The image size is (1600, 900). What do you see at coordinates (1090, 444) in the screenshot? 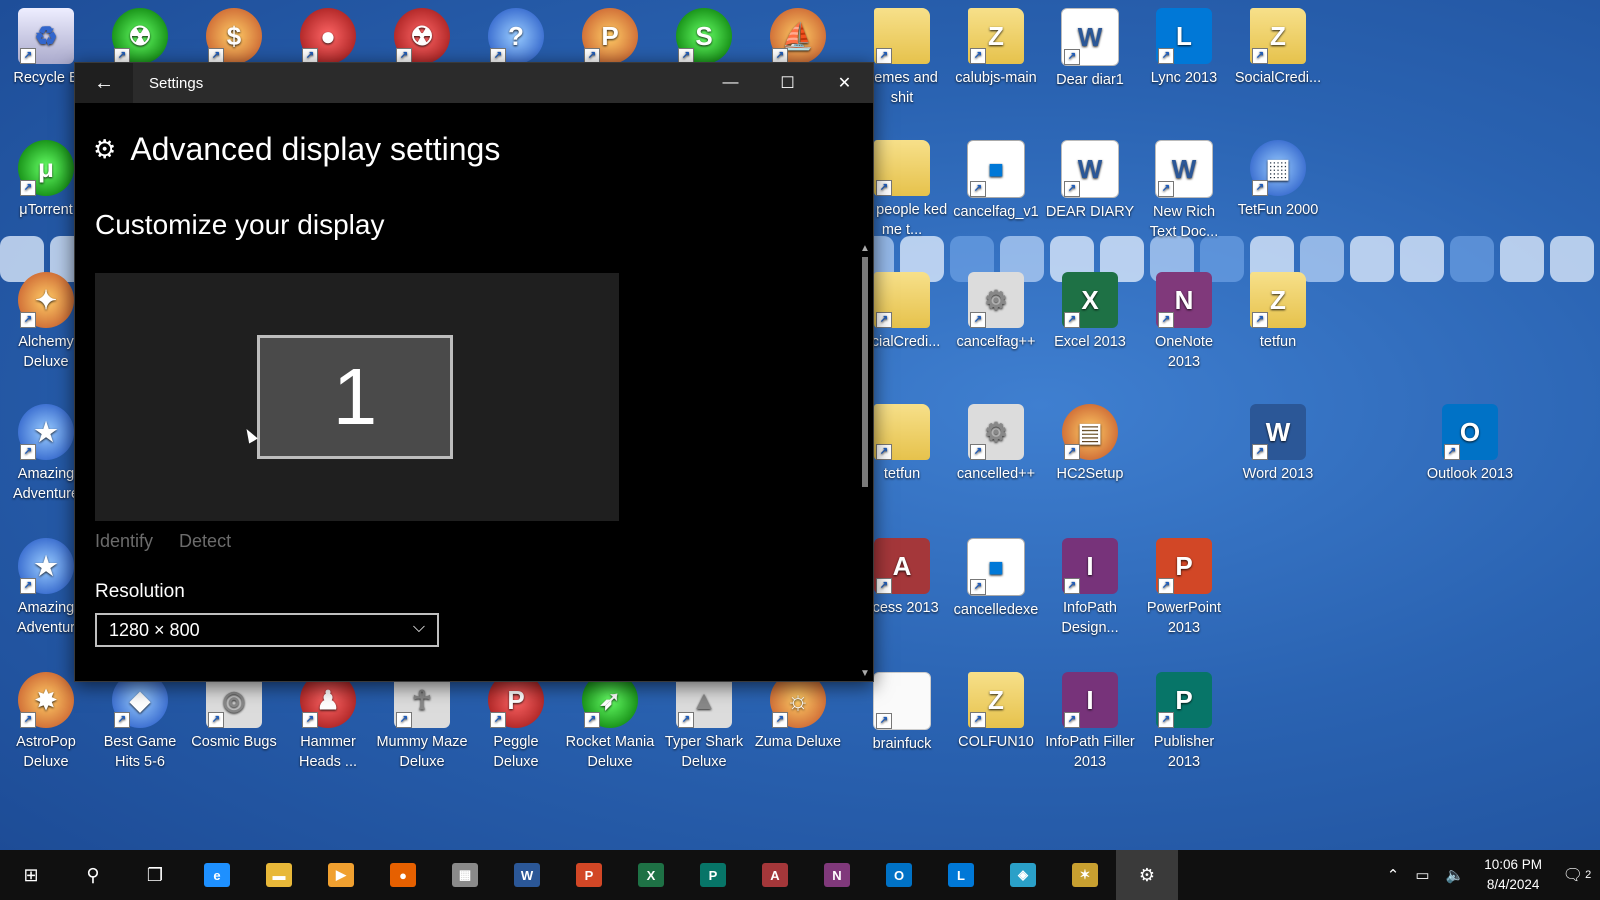
I see `desktop-icon: ▤ ↗ HC2Setup` at bounding box center [1090, 444].